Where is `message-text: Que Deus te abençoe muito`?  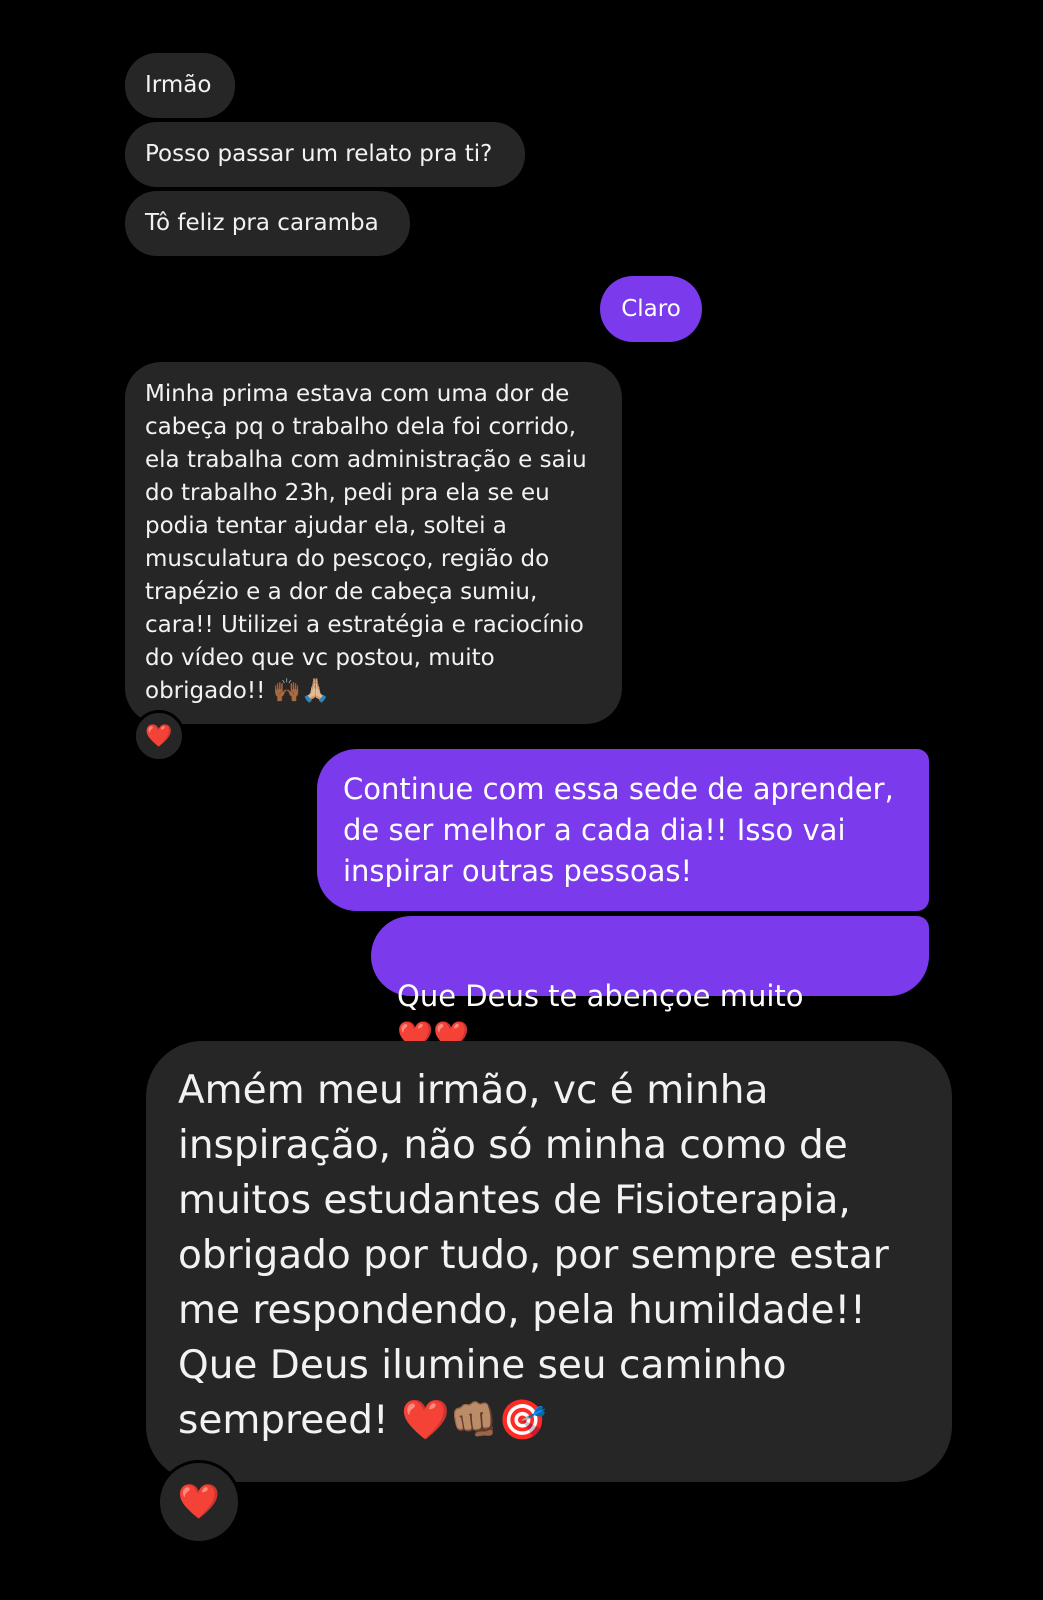
message-text: Que Deus te abençoe muito is located at coordinates (600, 996).